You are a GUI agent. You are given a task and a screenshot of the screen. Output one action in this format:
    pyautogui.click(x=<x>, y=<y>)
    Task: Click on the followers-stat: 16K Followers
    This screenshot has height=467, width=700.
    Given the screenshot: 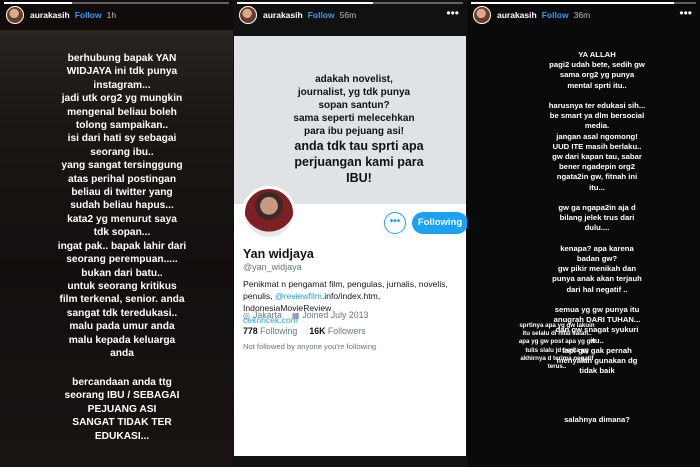 What is the action you would take?
    pyautogui.click(x=337, y=331)
    